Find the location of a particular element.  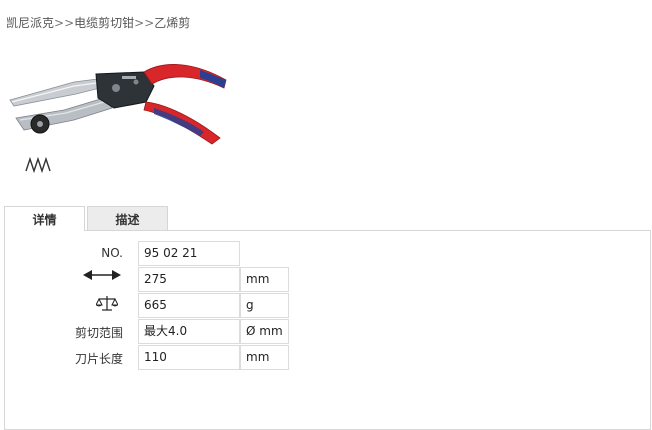

breadcrumb: 凯尼派克>>电缆剪切钳>>乙烯剪 is located at coordinates (98, 22).